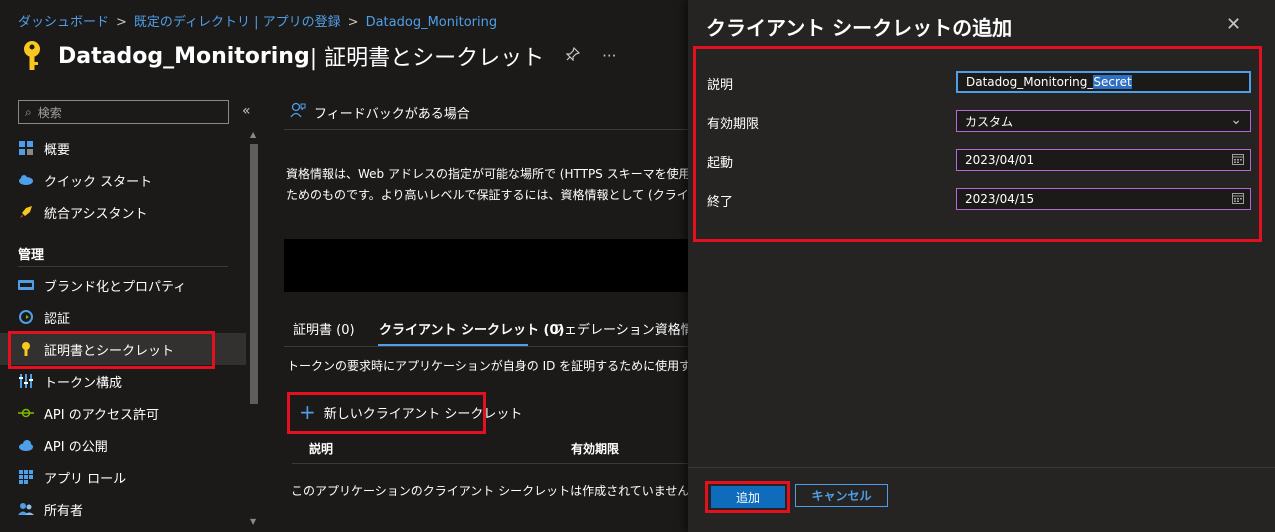  Describe the element at coordinates (123, 266) in the screenshot. I see `sidebar-divider` at that location.